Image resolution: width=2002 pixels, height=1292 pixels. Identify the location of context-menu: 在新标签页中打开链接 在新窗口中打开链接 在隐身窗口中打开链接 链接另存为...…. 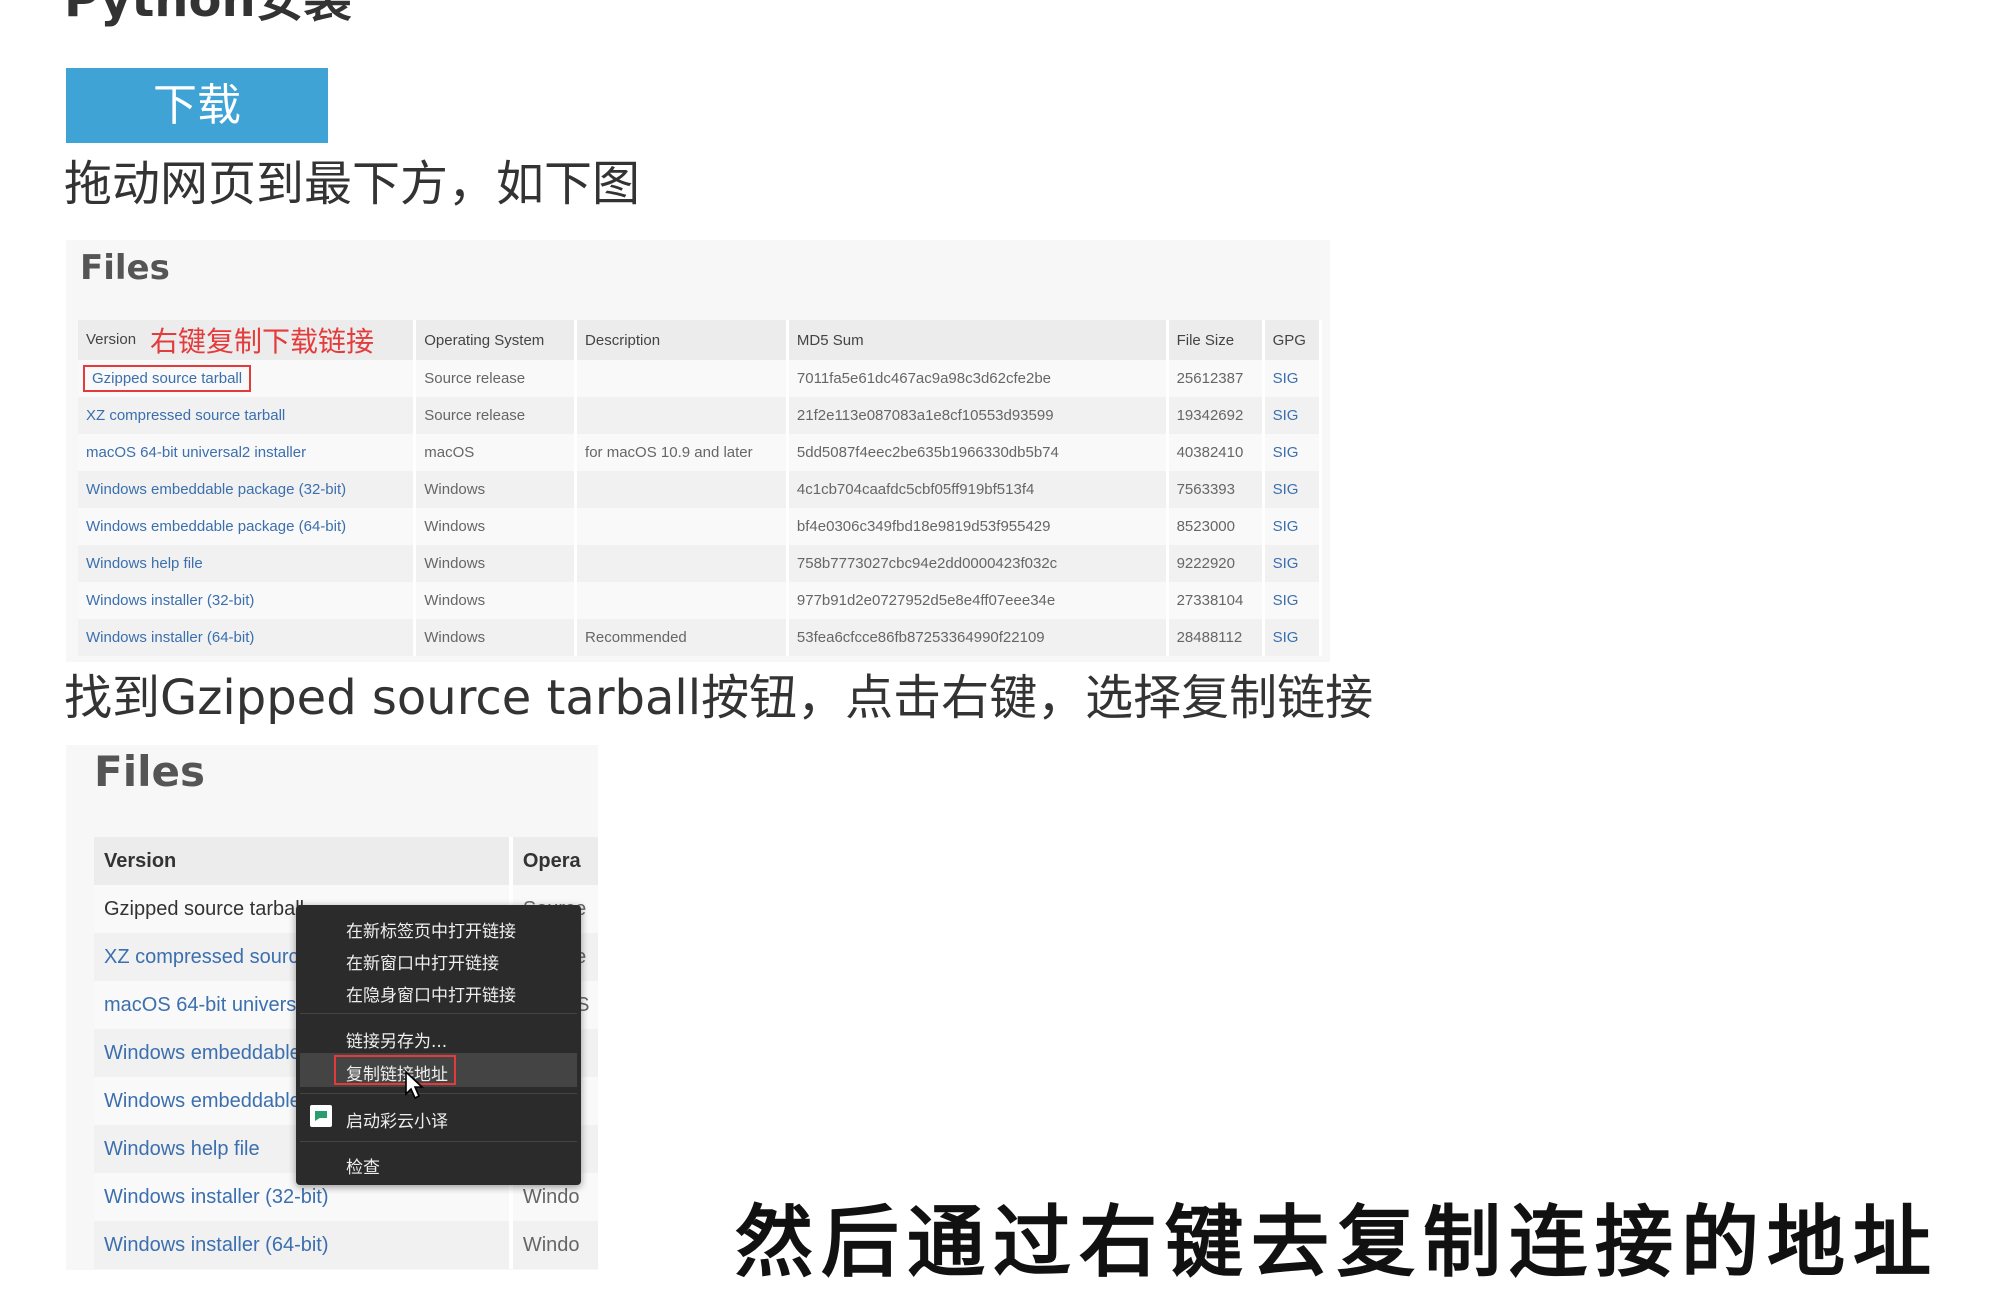
(438, 1045).